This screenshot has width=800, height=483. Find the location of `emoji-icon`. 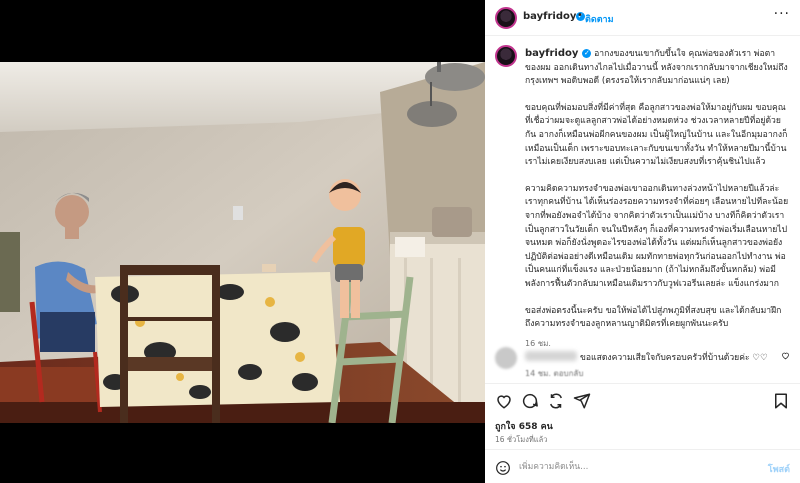

emoji-icon is located at coordinates (503, 468).